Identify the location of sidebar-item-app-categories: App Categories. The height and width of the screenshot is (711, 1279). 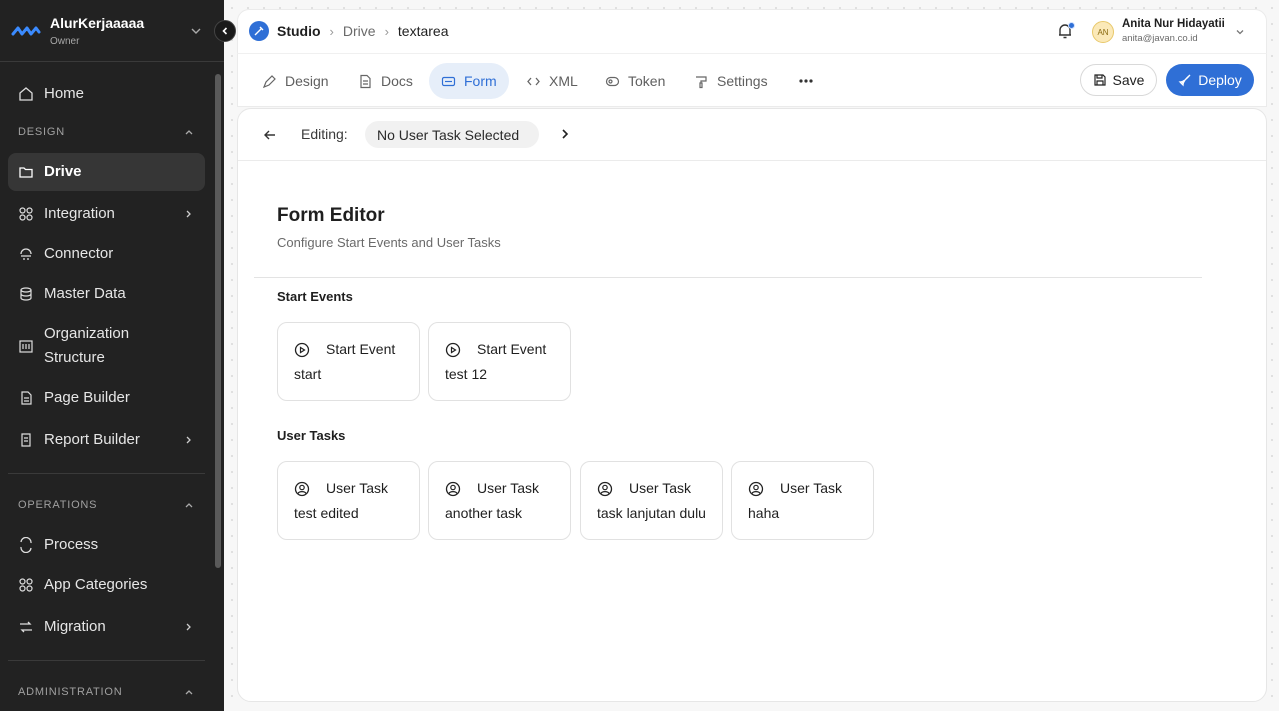
(106, 585).